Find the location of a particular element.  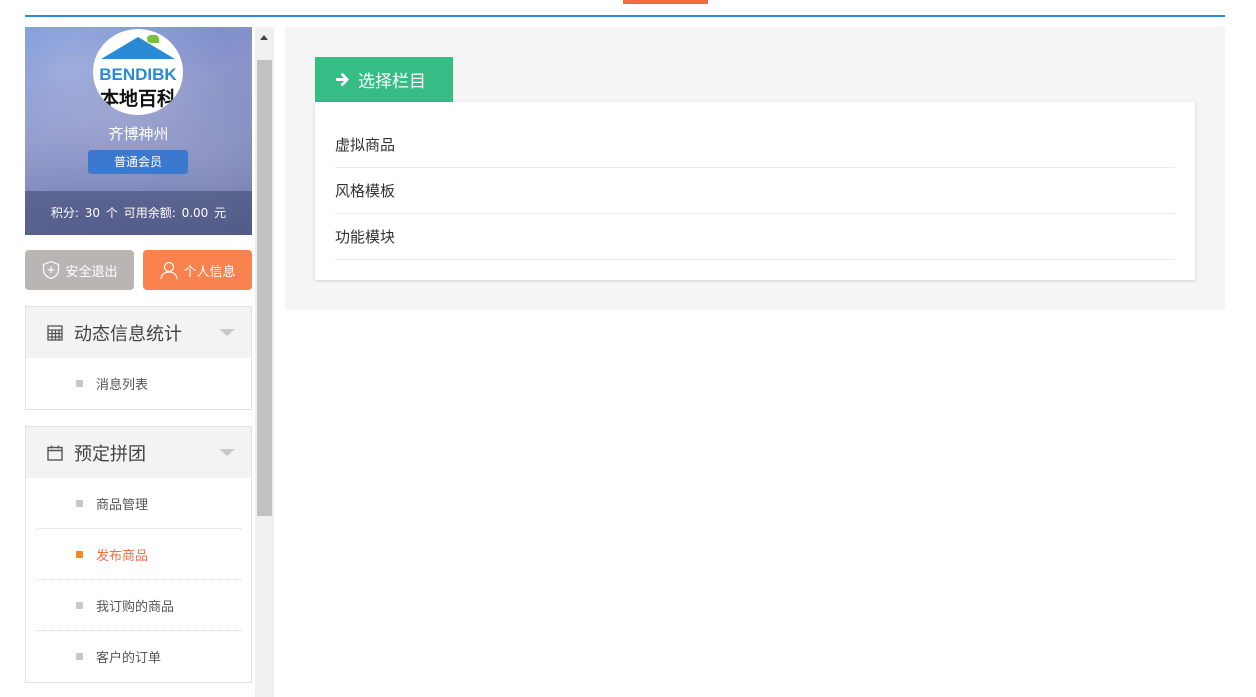

balance-label: 可用余额: is located at coordinates (149, 213).